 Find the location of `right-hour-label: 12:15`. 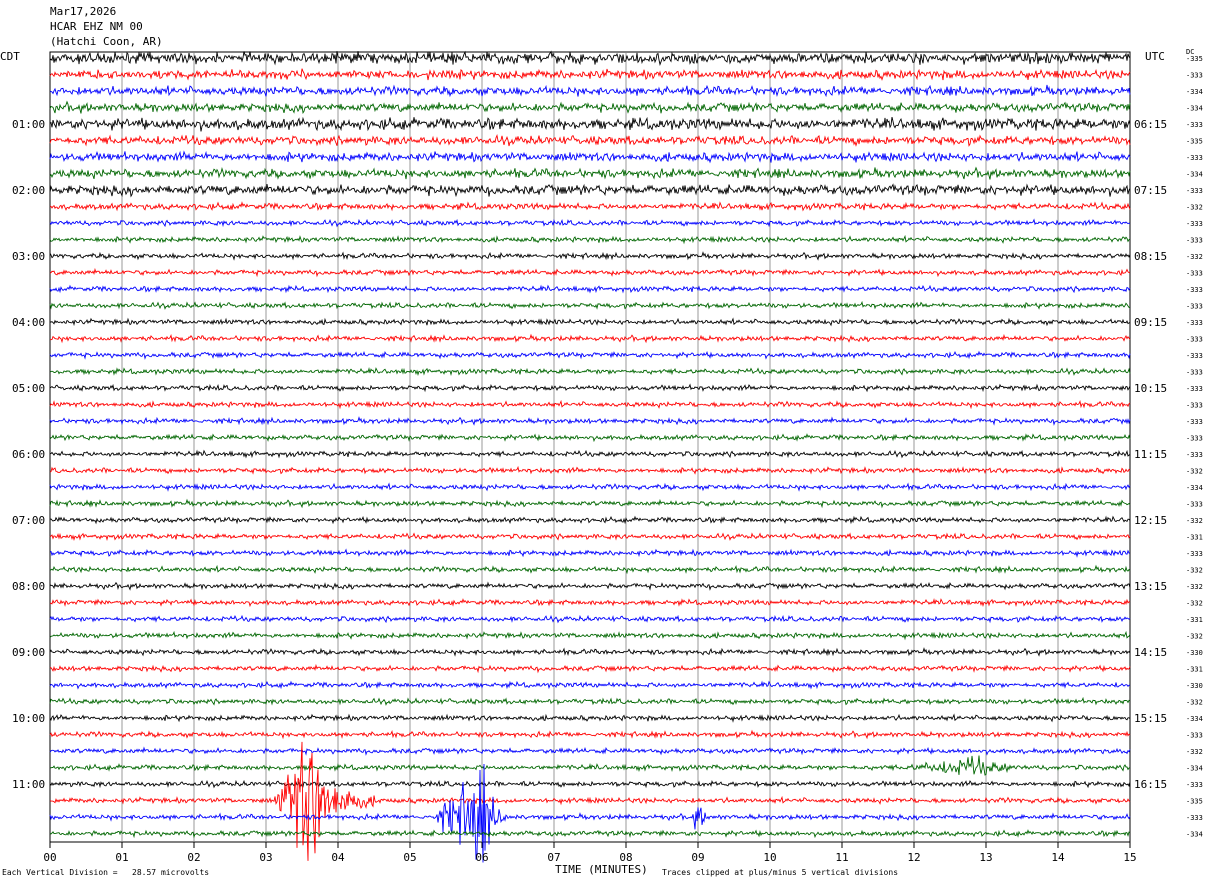

right-hour-label: 12:15 is located at coordinates (1150, 520).